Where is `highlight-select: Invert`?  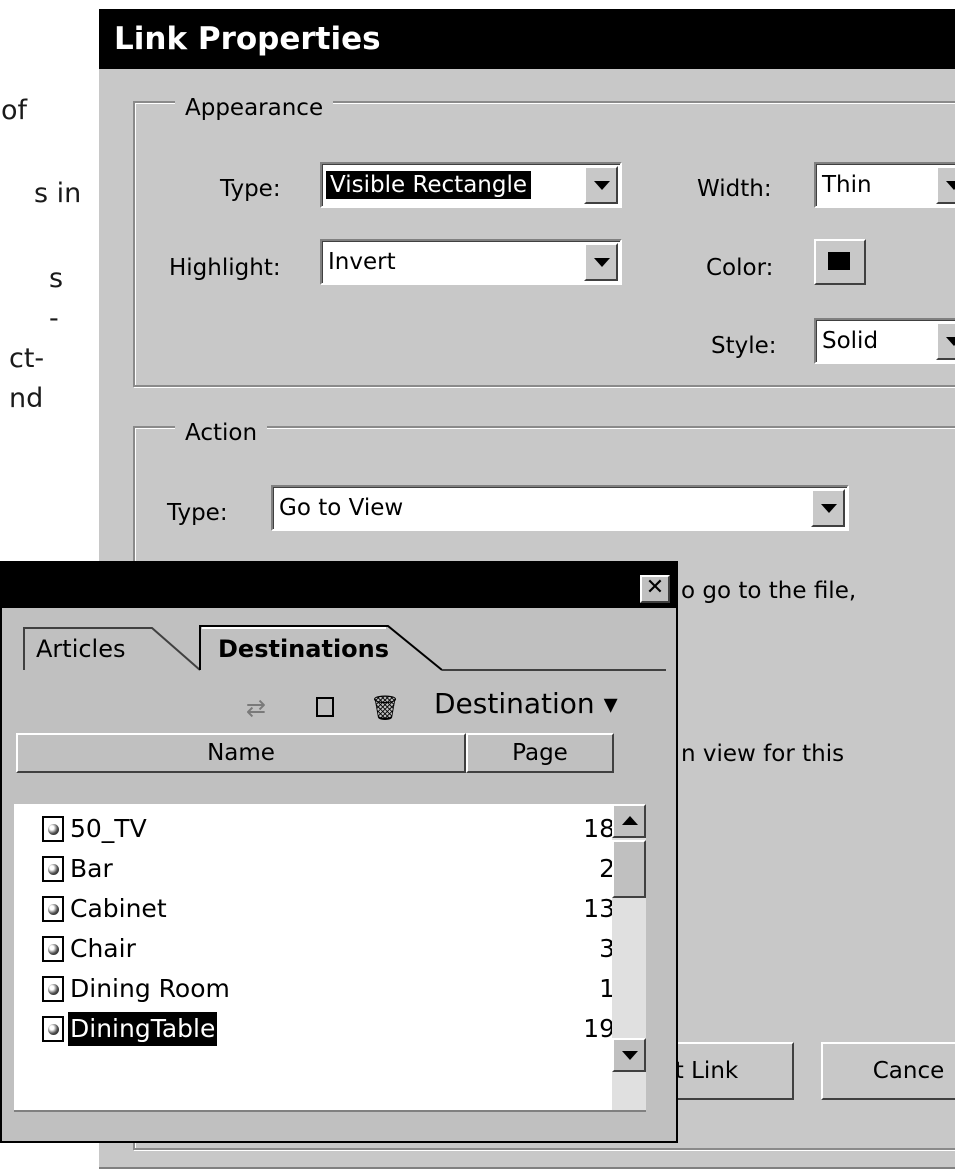 highlight-select: Invert is located at coordinates (471, 262).